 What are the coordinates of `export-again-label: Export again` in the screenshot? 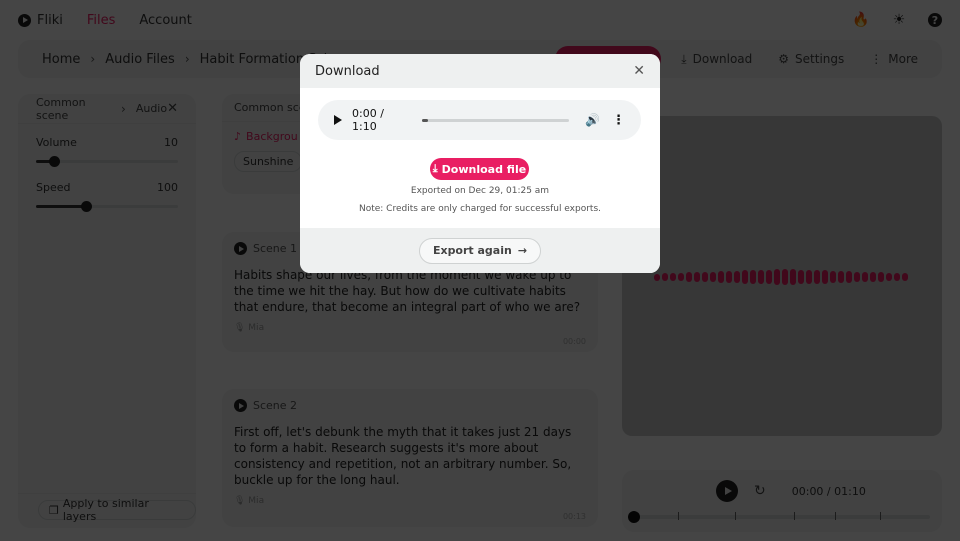 It's located at (472, 250).